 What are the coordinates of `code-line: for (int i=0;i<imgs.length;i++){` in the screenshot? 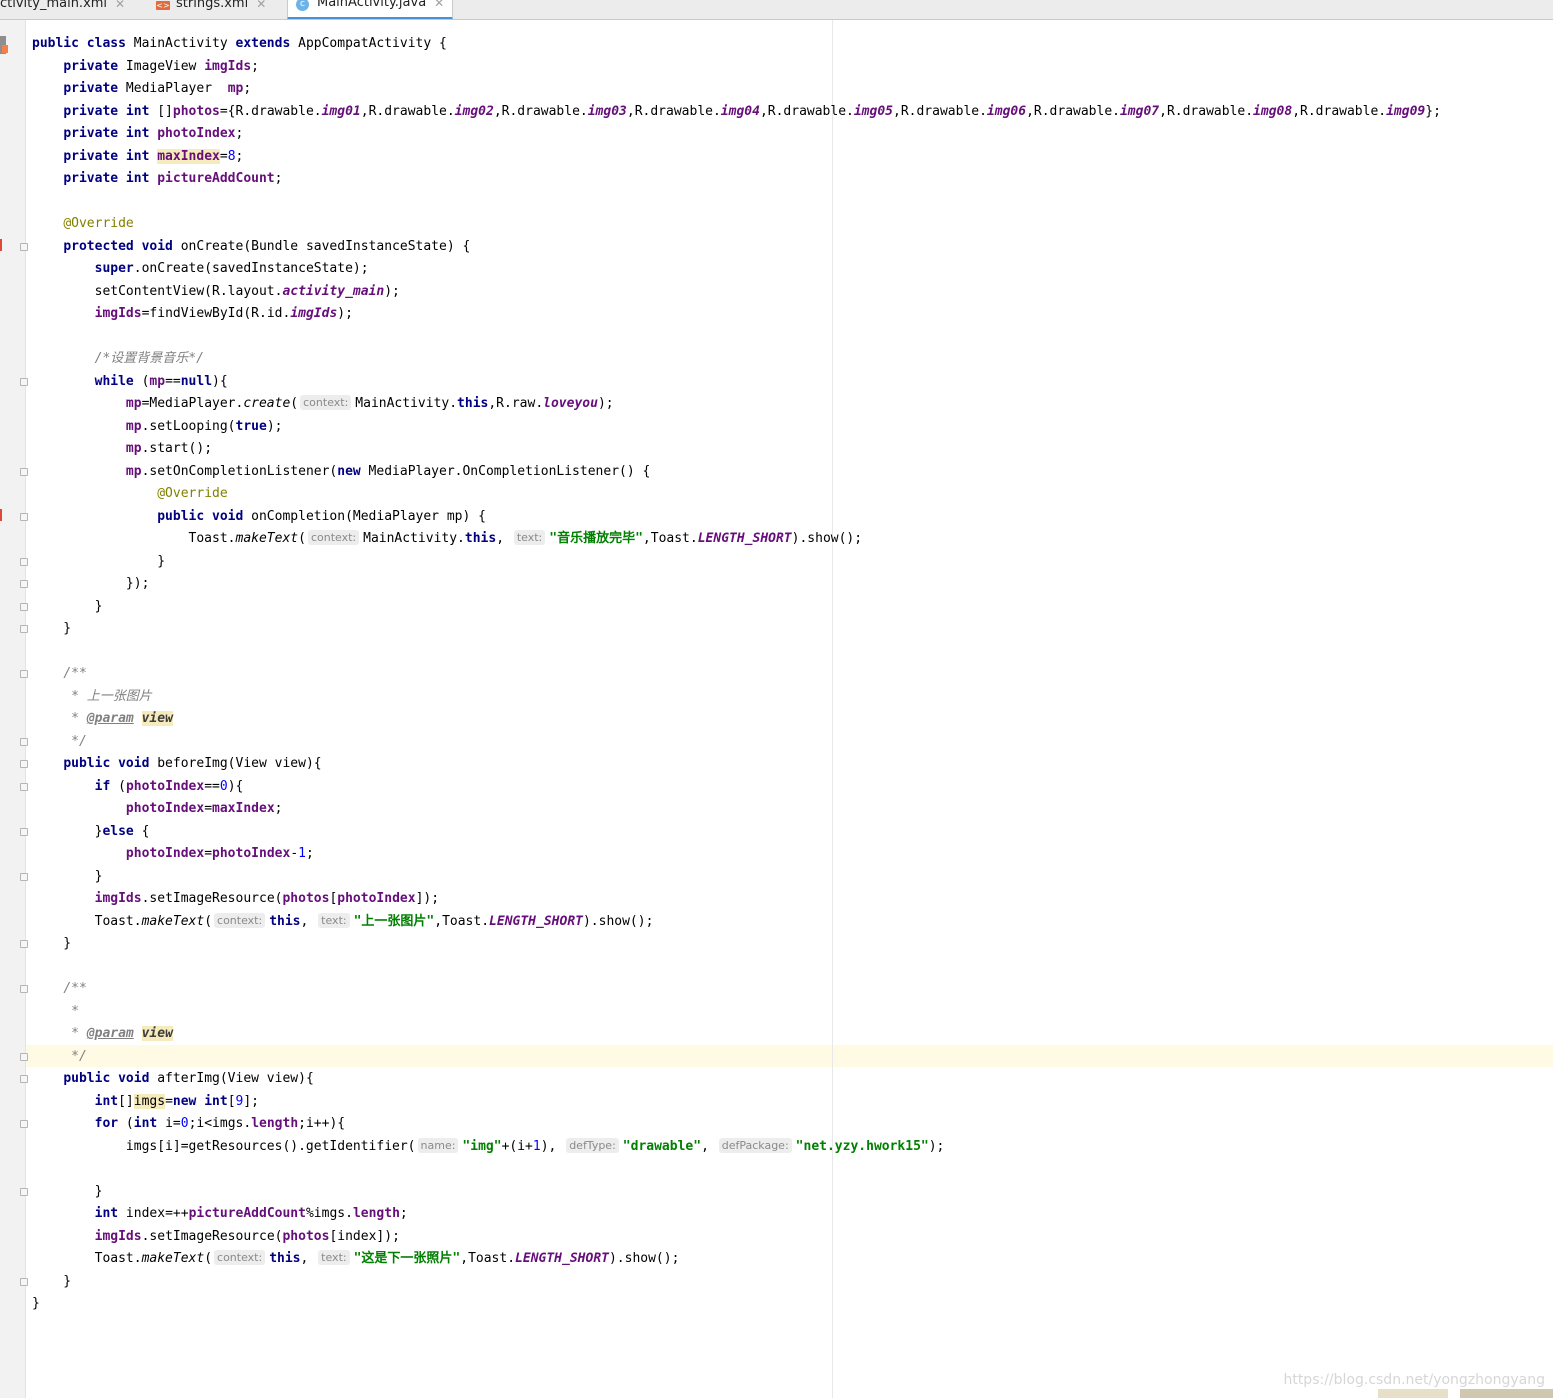 It's located at (220, 1123).